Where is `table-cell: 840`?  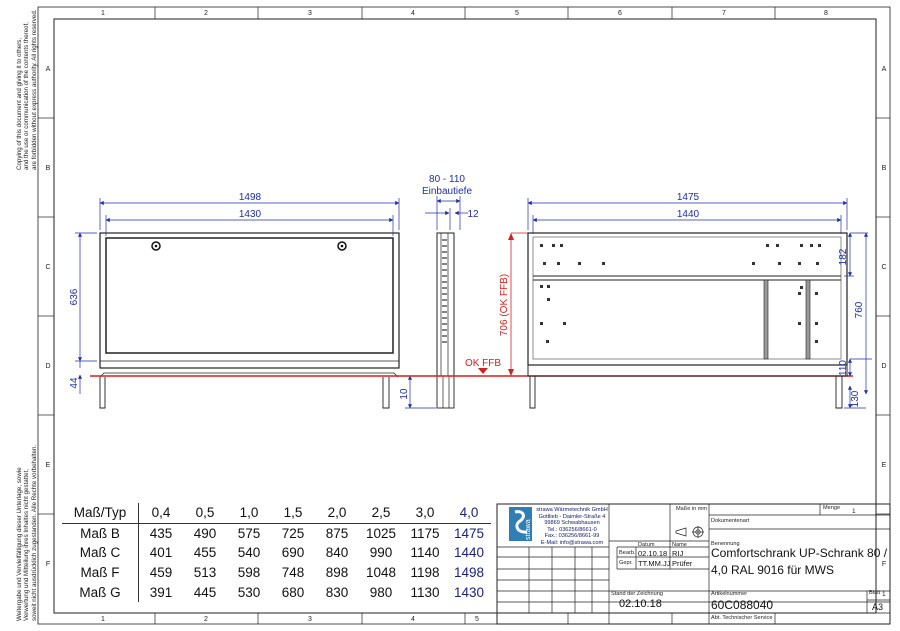 table-cell: 840 is located at coordinates (337, 553).